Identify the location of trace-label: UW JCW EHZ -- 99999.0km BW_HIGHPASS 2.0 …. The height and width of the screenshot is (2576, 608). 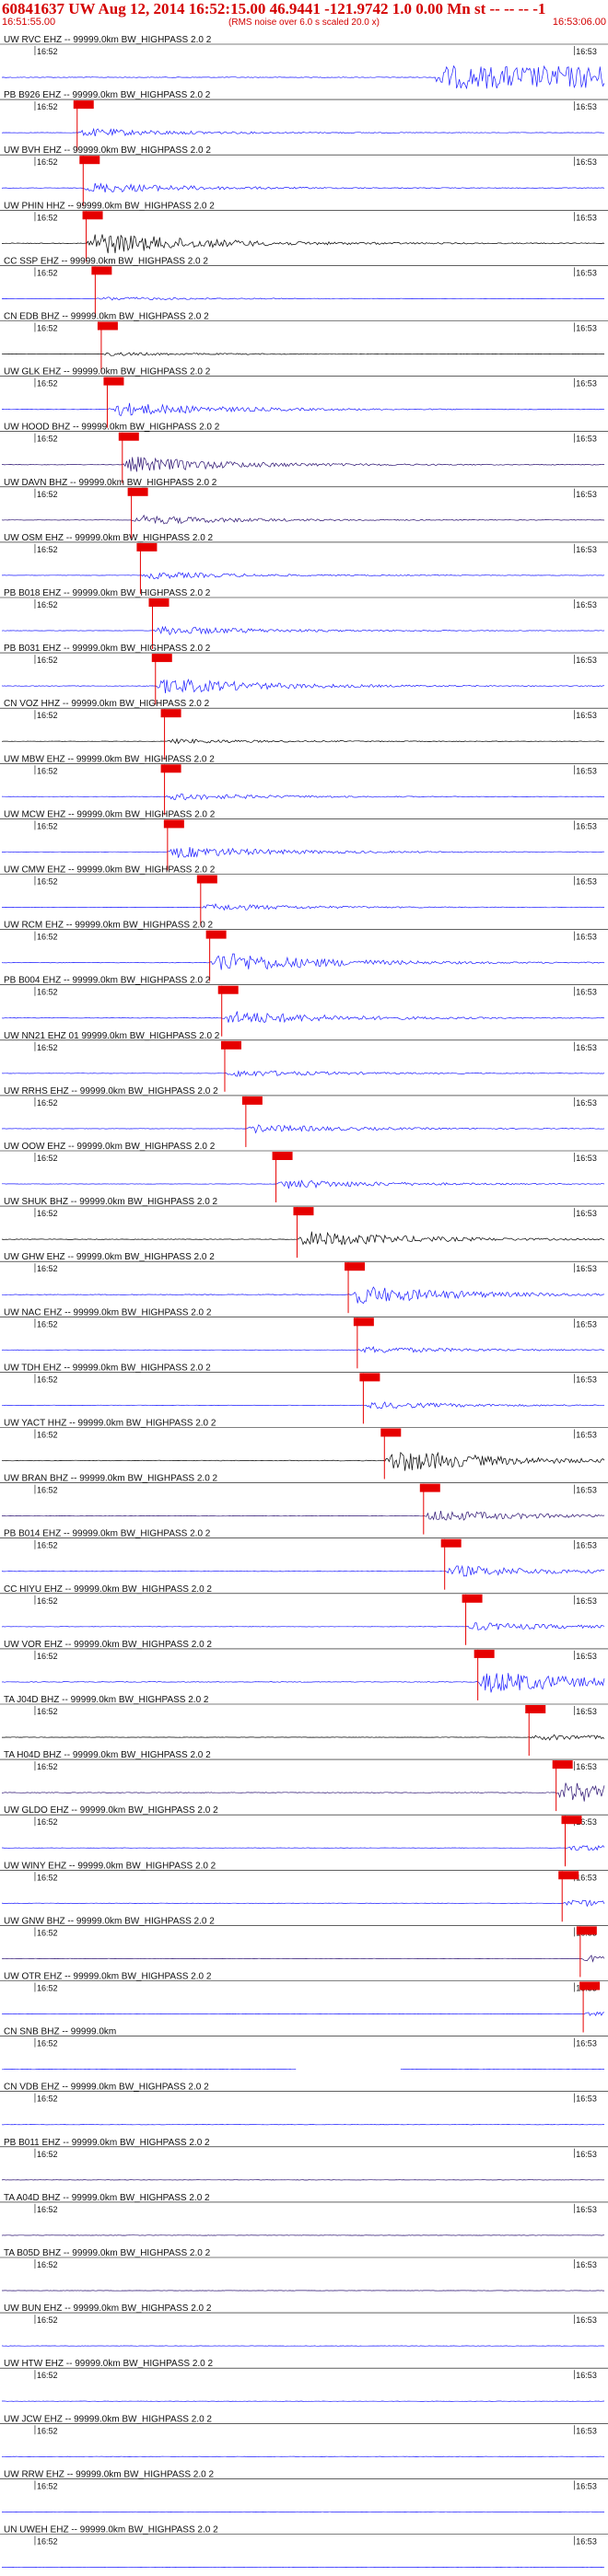
(108, 2419).